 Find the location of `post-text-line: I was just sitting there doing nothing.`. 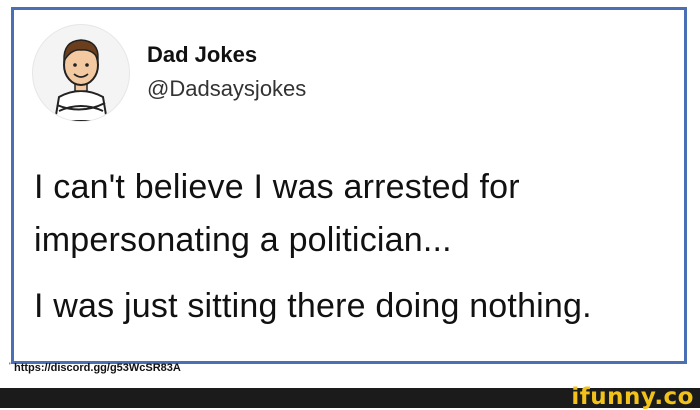

post-text-line: I was just sitting there doing nothing. is located at coordinates (313, 306).